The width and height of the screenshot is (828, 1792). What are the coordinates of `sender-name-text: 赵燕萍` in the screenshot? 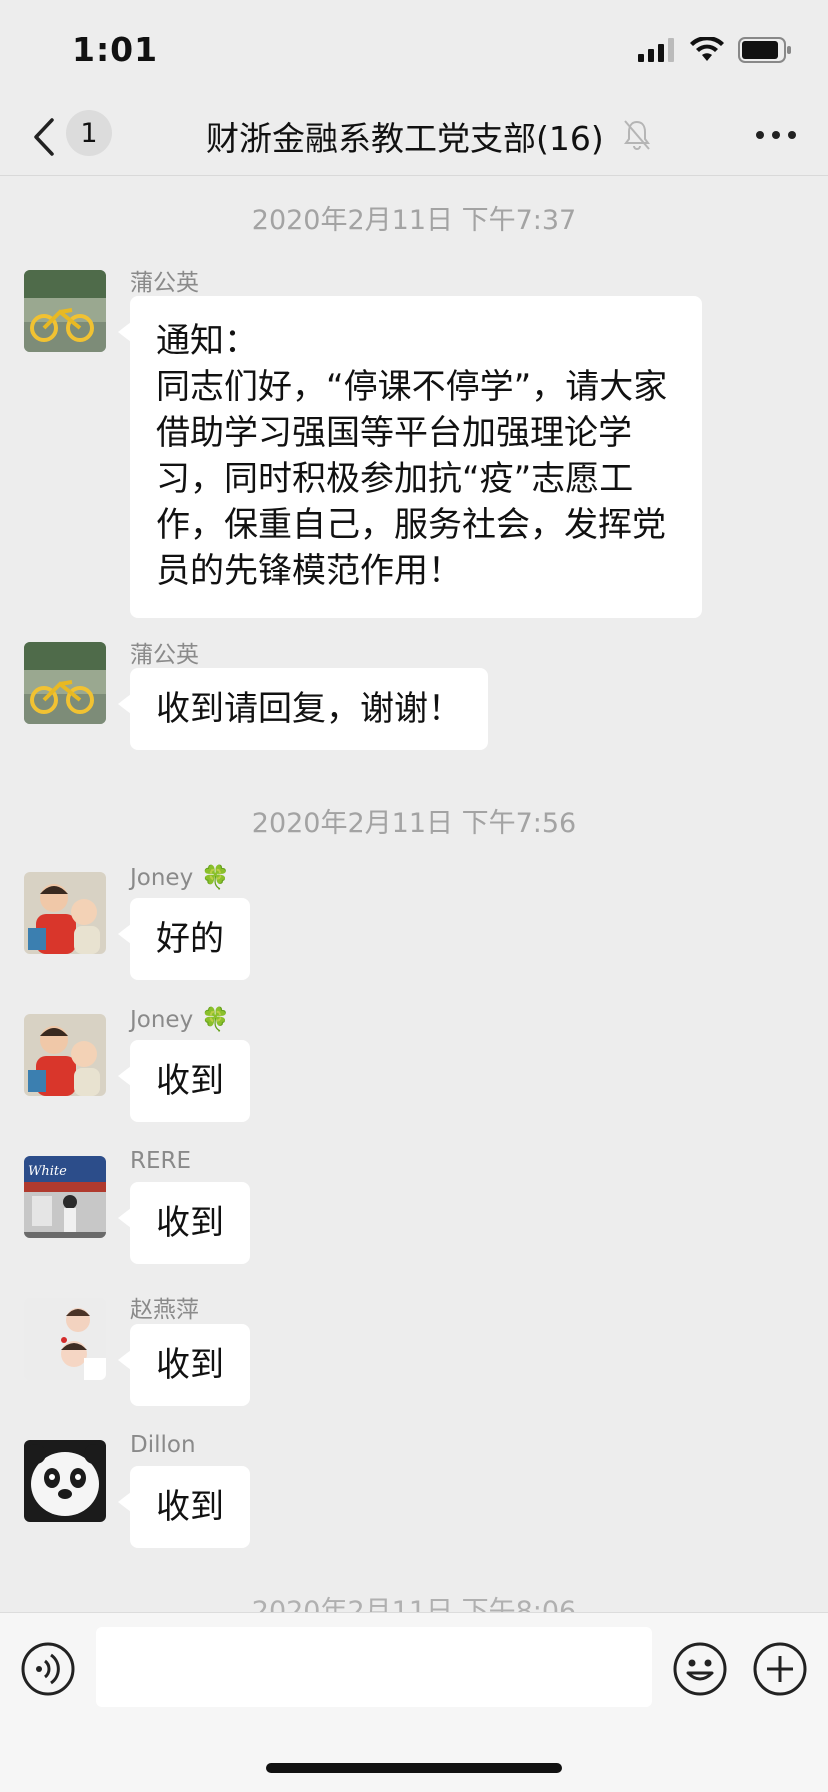 It's located at (164, 1310).